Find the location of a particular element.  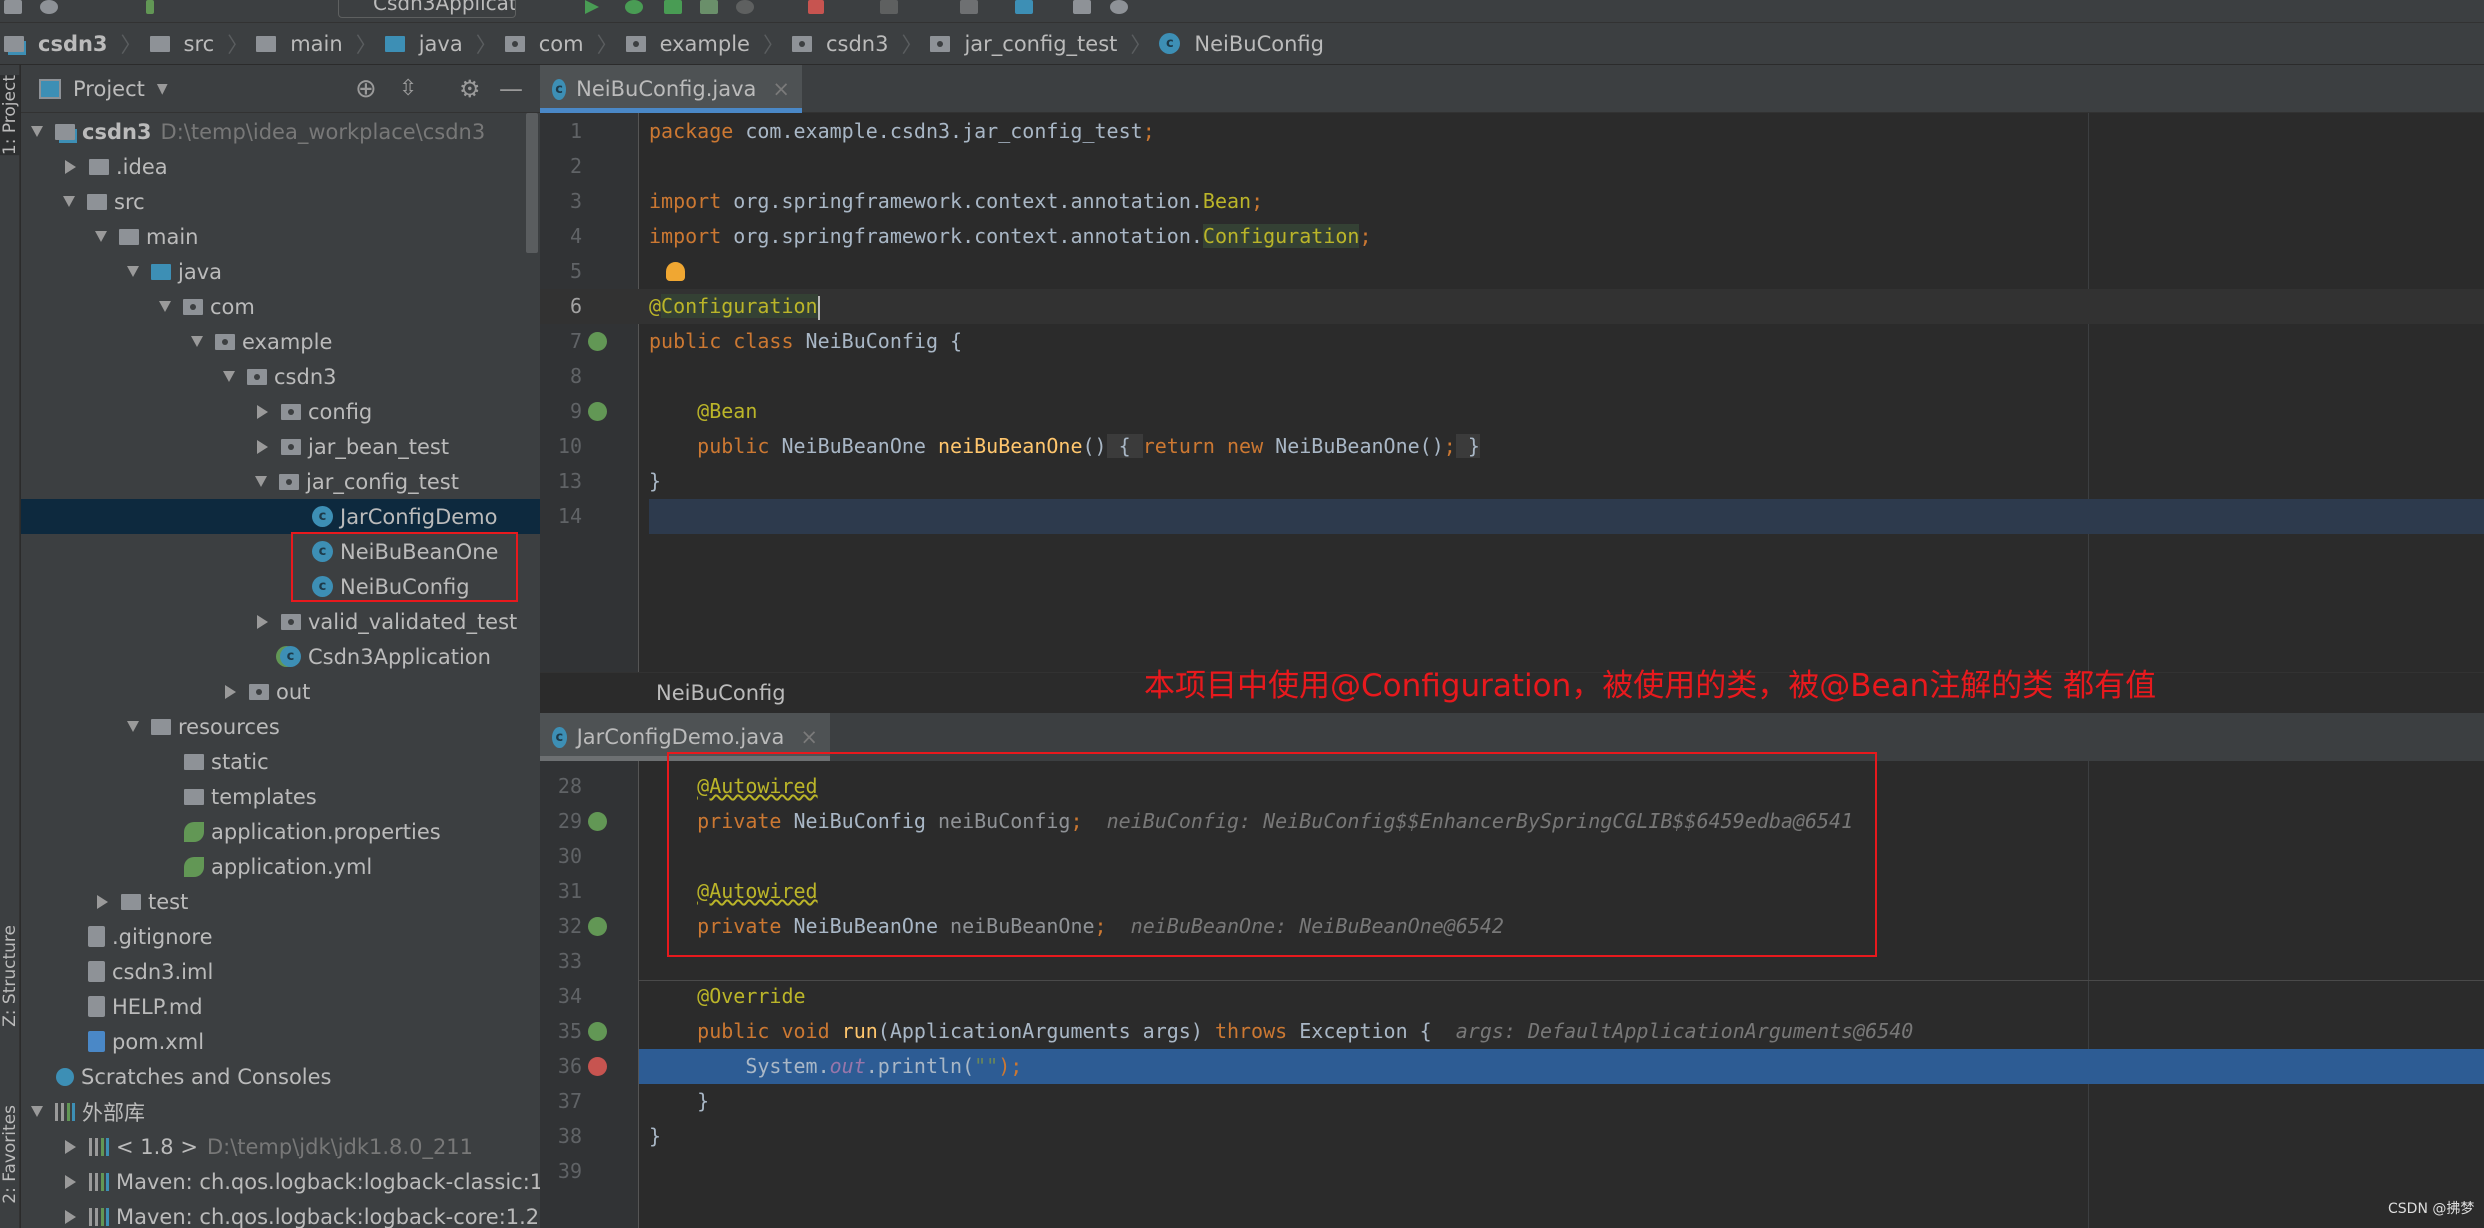

line-number: 7 is located at coordinates (575, 341).